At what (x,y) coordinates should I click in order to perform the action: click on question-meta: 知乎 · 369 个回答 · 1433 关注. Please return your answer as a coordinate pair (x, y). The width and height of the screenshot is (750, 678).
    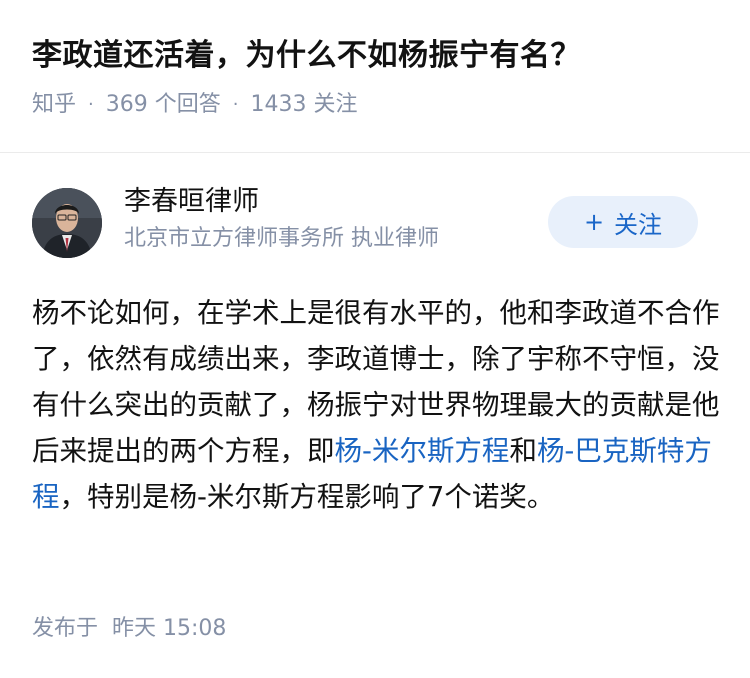
    Looking at the image, I should click on (381, 105).